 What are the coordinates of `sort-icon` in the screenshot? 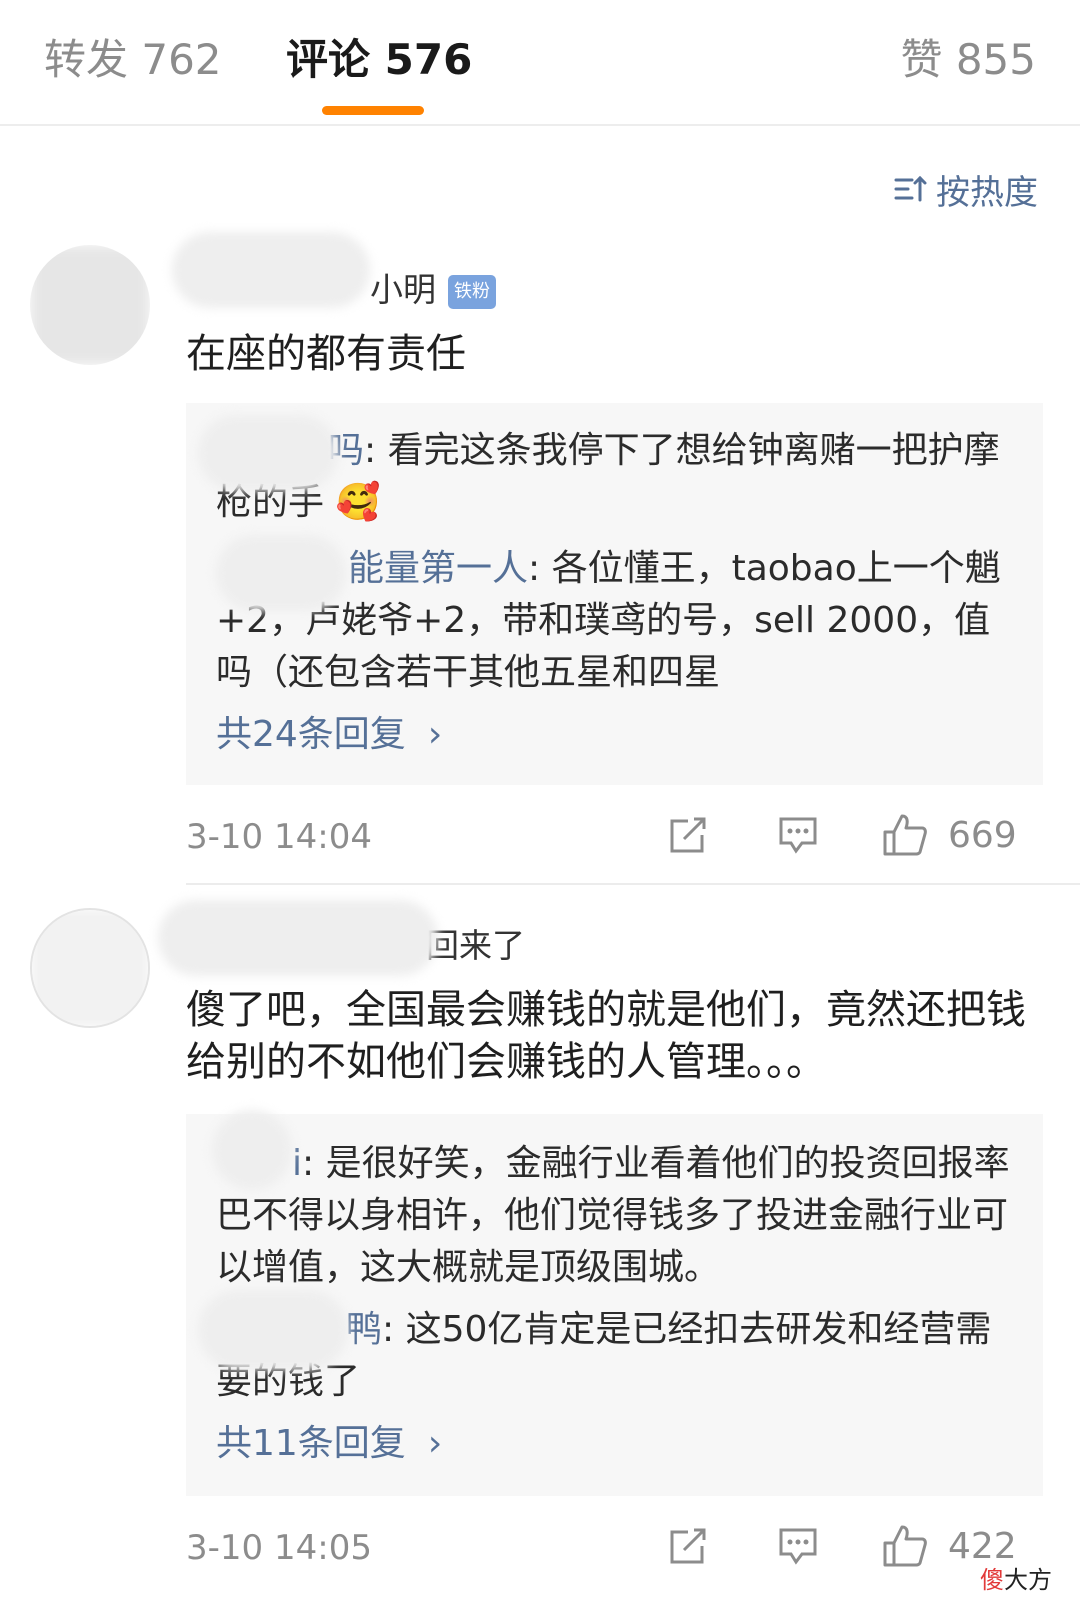 It's located at (910, 188).